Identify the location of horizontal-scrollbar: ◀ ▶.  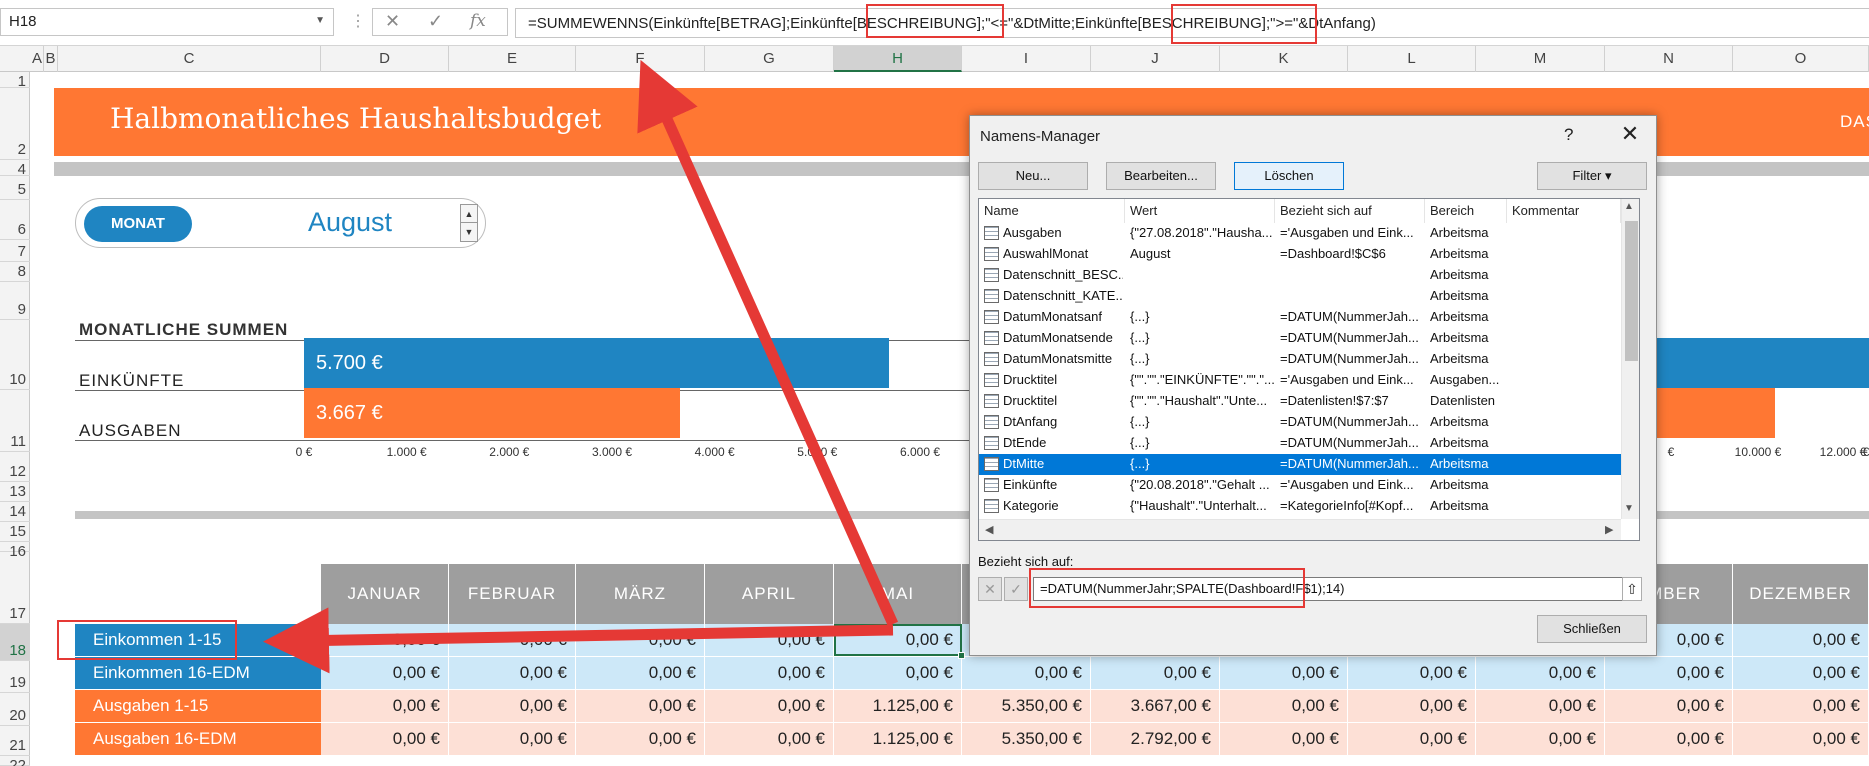
(1300, 529).